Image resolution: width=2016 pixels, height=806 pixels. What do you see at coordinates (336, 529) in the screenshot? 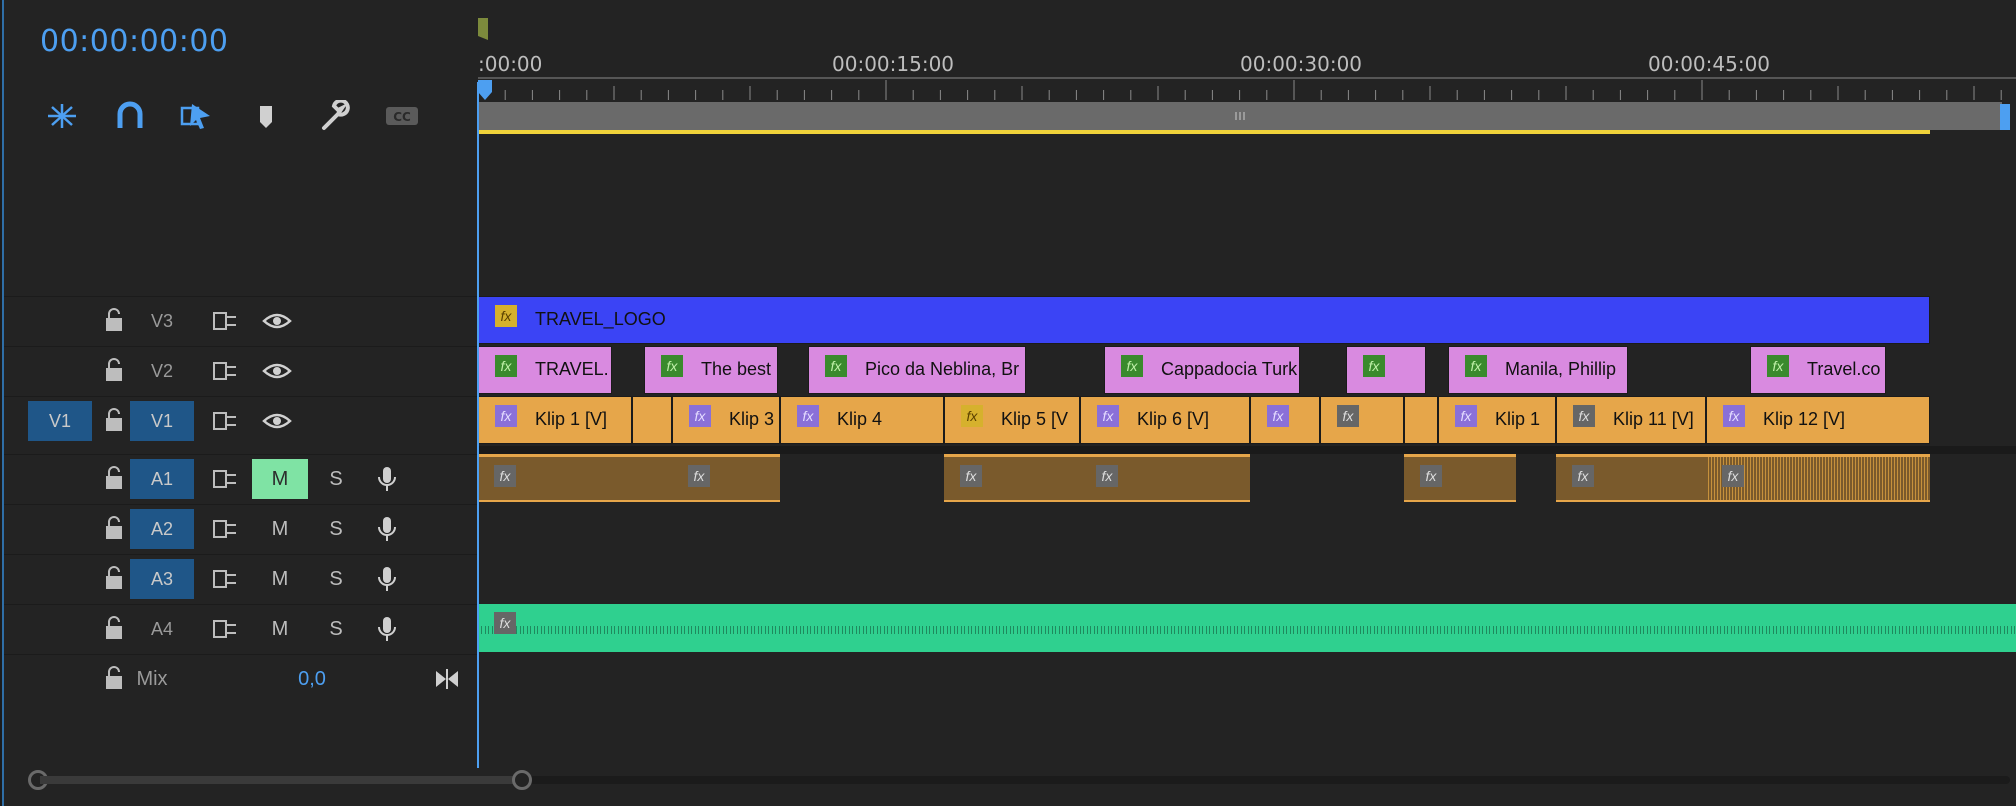
I see `solo-button-a2: S` at bounding box center [336, 529].